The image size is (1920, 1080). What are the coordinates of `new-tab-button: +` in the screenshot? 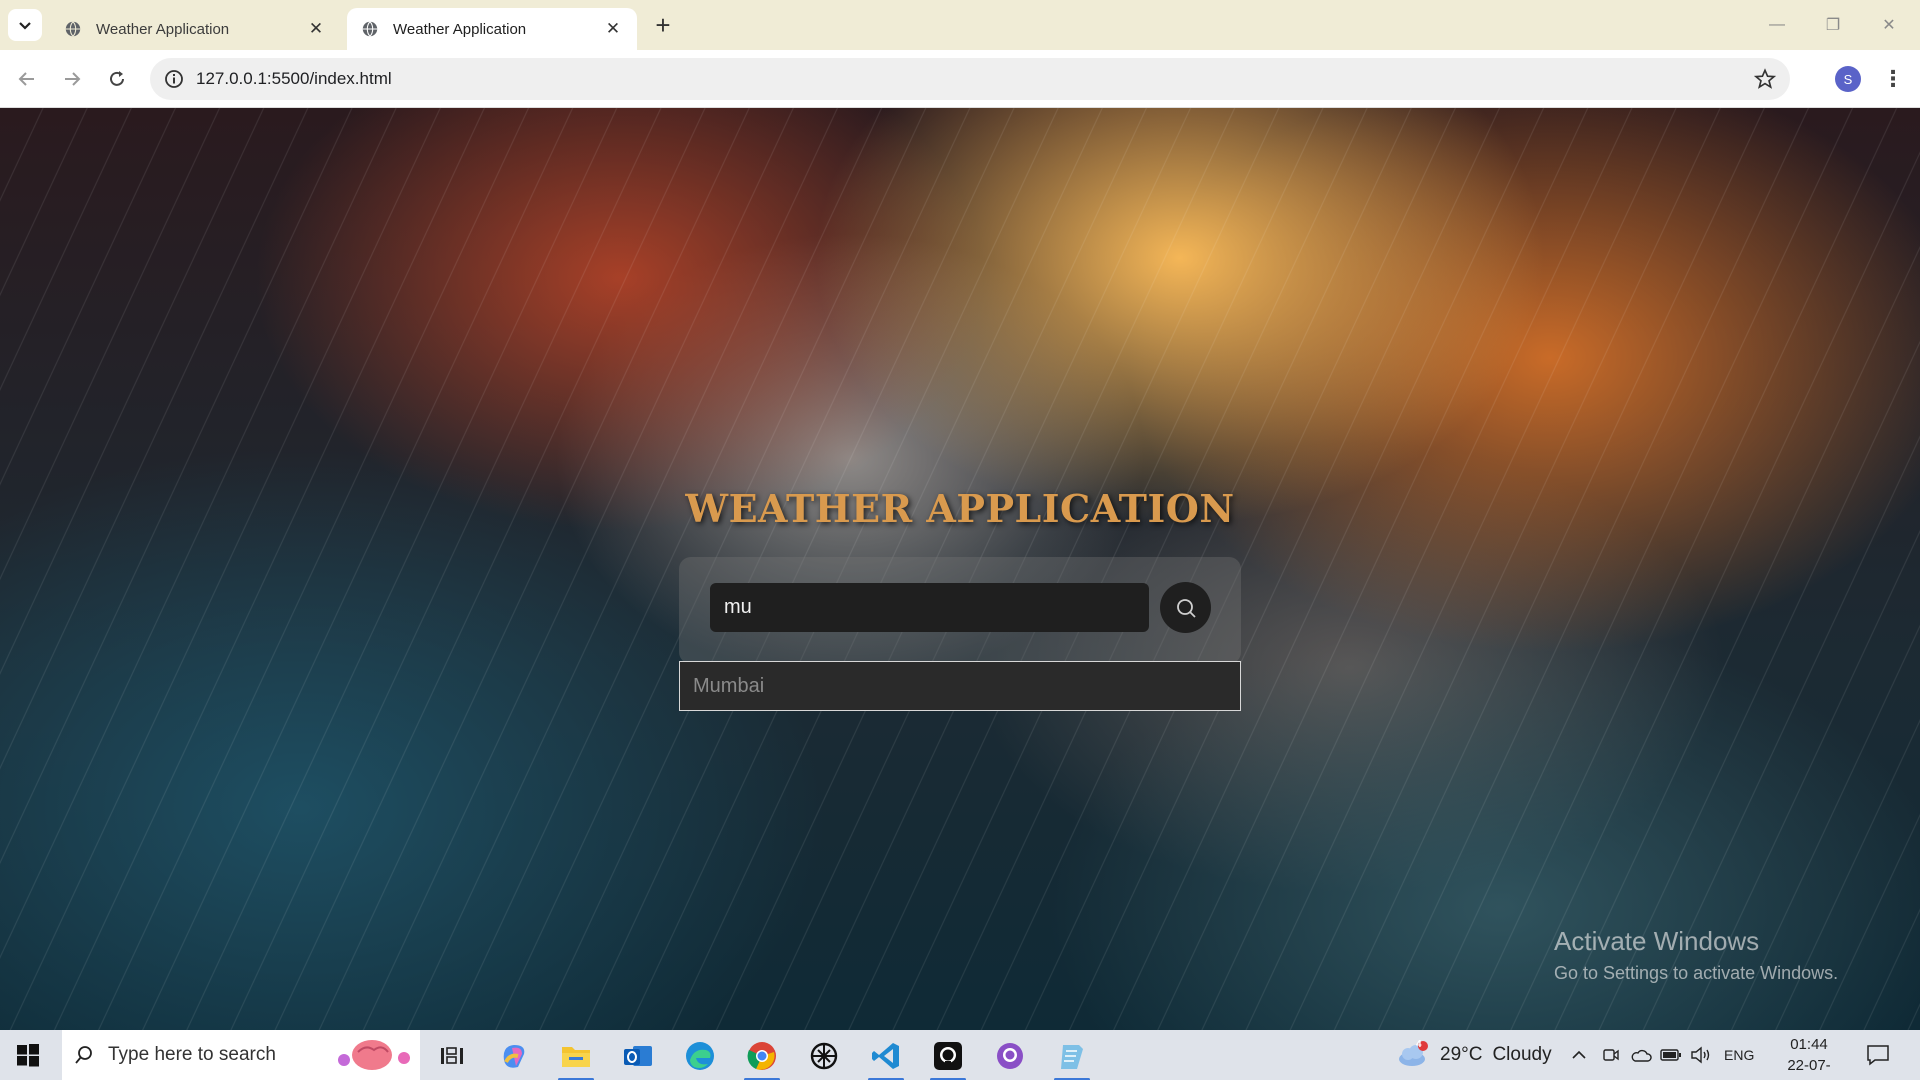 It's located at (663, 25).